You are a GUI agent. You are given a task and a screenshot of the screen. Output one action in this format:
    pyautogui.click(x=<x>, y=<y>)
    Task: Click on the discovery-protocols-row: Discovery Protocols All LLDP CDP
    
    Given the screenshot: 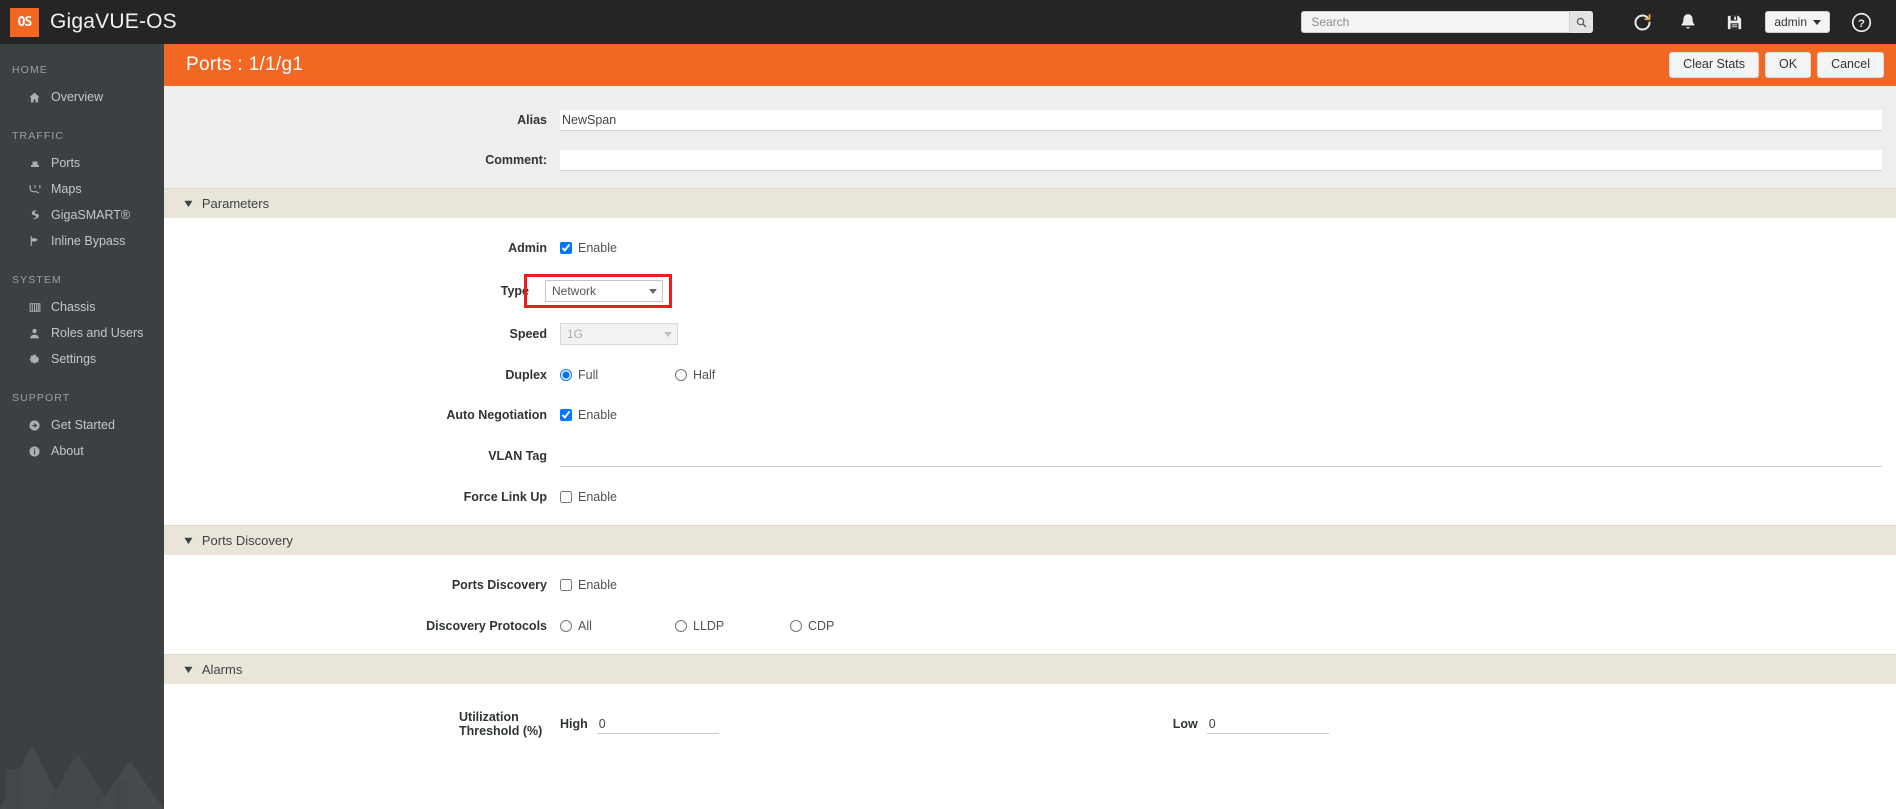 What is the action you would take?
    pyautogui.click(x=1030, y=626)
    